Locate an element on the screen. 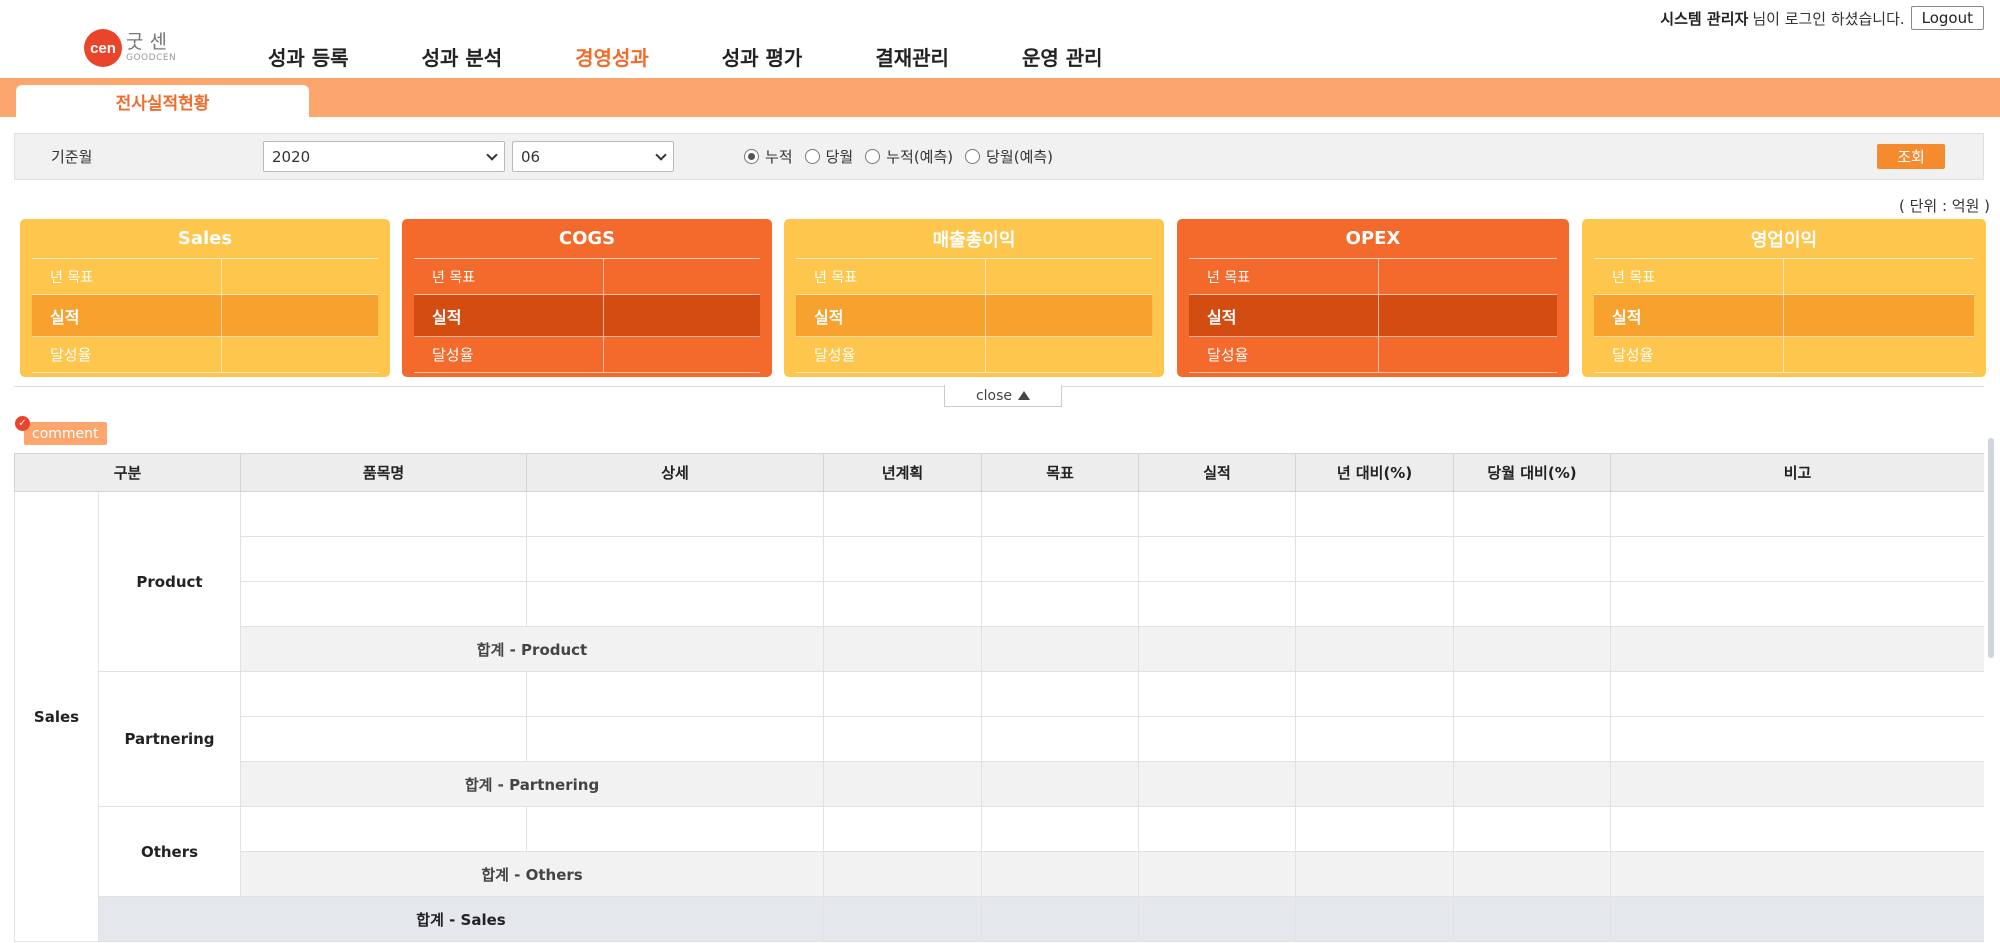 The height and width of the screenshot is (943, 2000). col-header-item-name: 품목명 is located at coordinates (384, 472).